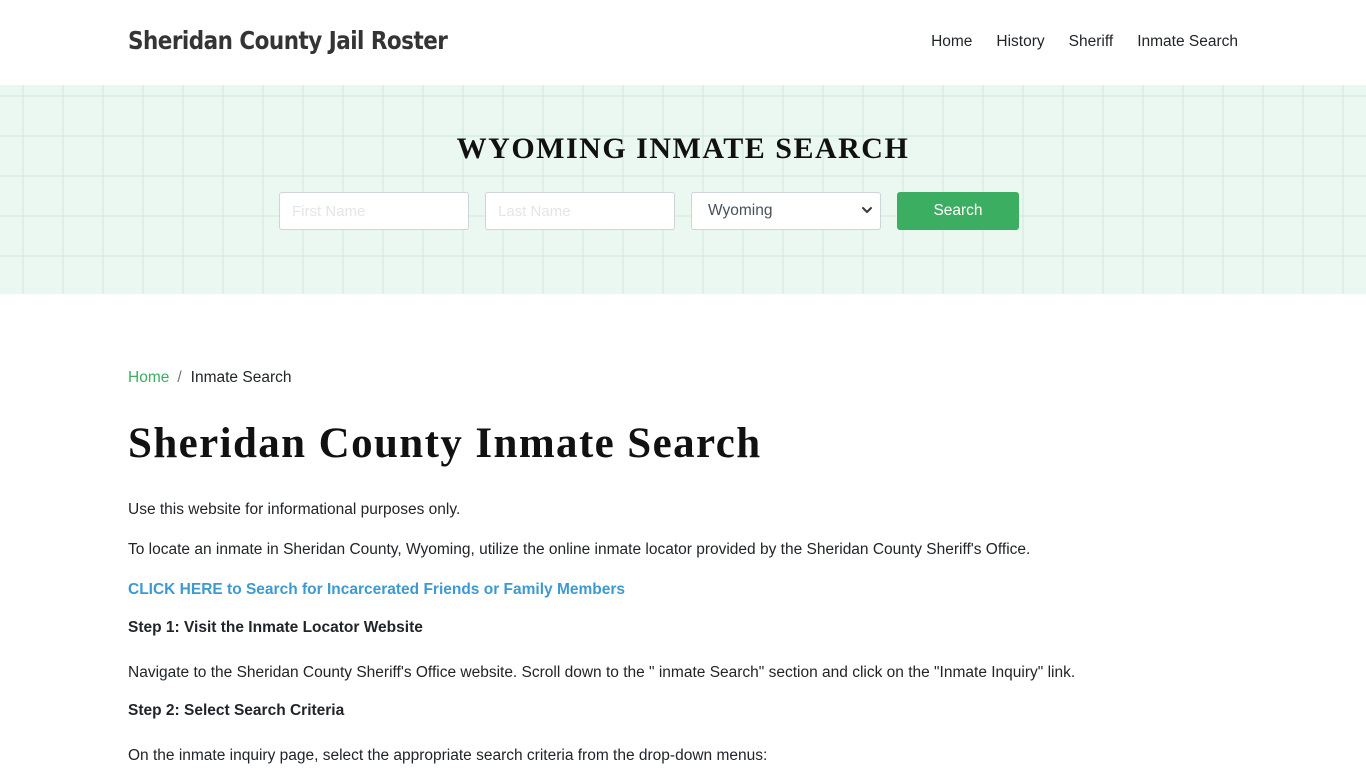 This screenshot has width=1366, height=768. Describe the element at coordinates (275, 627) in the screenshot. I see `step1-heading: Step 1: Visit the Inmate Locator Website` at that location.